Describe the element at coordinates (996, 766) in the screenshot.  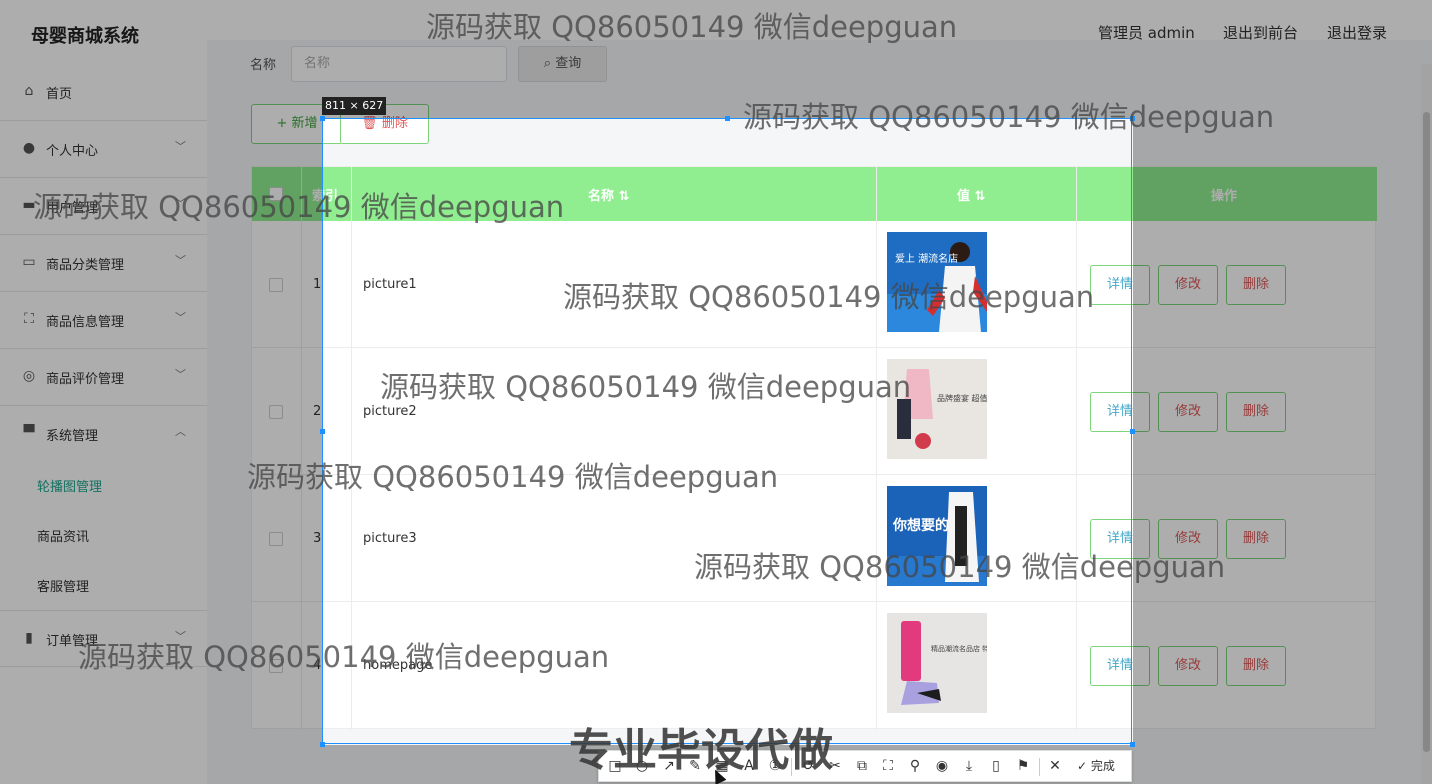
I see `phone-icon: ▯` at that location.